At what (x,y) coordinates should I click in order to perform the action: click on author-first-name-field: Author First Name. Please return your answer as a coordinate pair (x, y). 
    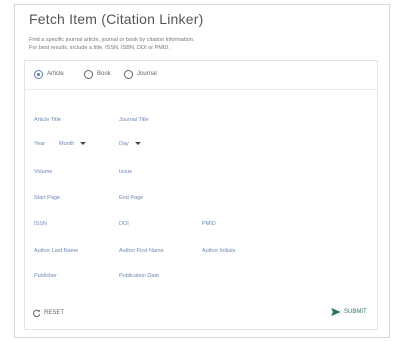
    Looking at the image, I should click on (141, 252).